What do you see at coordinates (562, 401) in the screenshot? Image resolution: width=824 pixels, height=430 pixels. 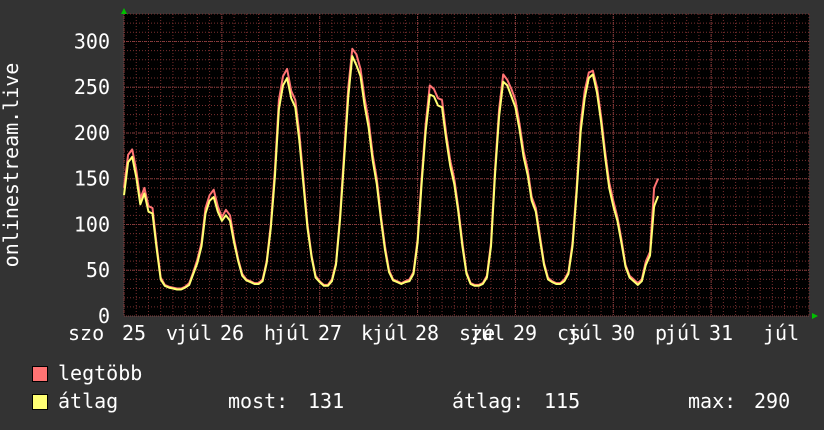 I see `stat-avg-value: 115` at bounding box center [562, 401].